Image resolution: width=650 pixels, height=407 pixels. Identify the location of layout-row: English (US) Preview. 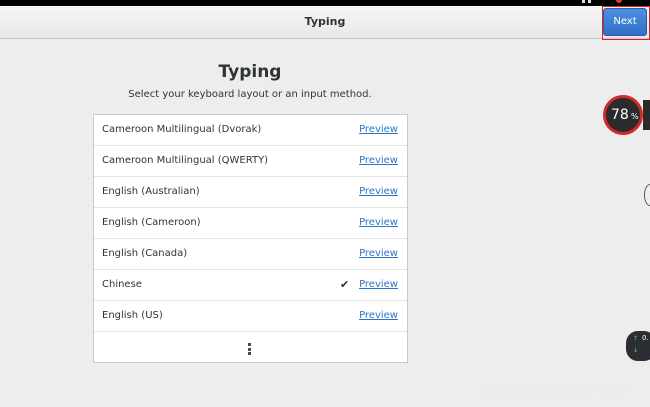
(250, 316).